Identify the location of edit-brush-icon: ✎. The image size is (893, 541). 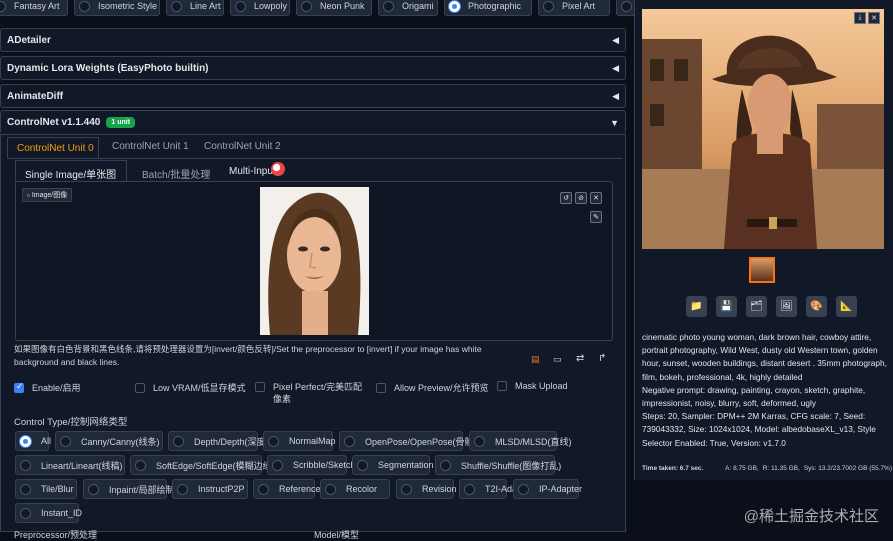
(596, 217).